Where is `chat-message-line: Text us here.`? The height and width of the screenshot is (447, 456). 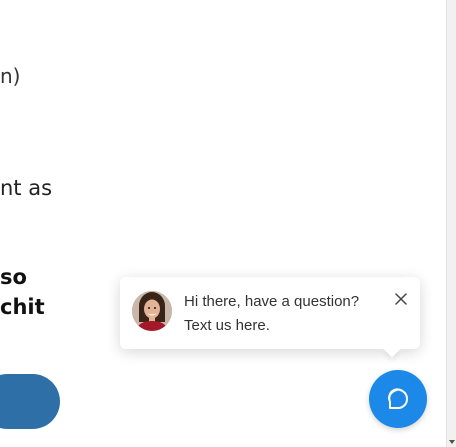
chat-message-line: Text us here. is located at coordinates (227, 325).